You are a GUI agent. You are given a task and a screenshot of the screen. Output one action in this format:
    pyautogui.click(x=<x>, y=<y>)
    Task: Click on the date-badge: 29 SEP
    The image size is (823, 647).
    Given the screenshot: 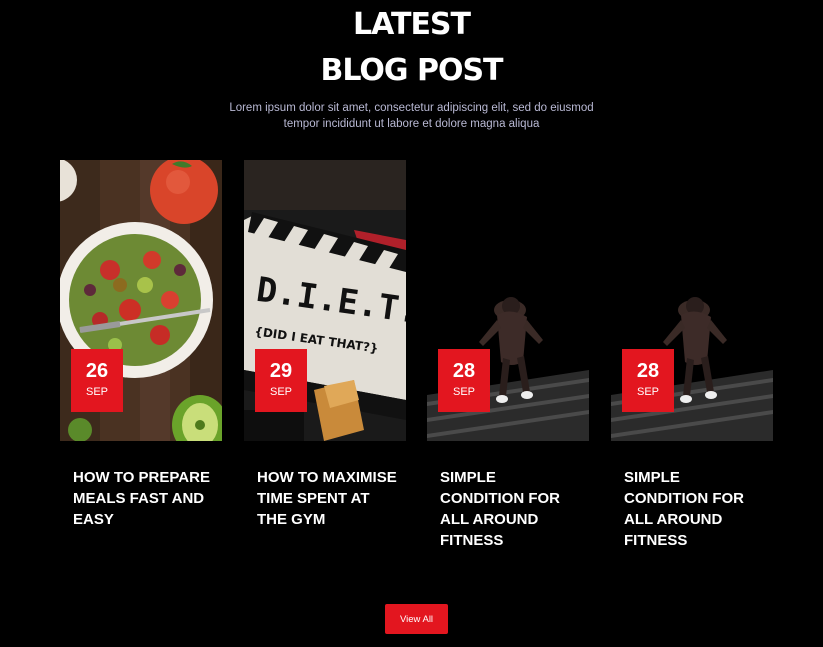 What is the action you would take?
    pyautogui.click(x=281, y=380)
    